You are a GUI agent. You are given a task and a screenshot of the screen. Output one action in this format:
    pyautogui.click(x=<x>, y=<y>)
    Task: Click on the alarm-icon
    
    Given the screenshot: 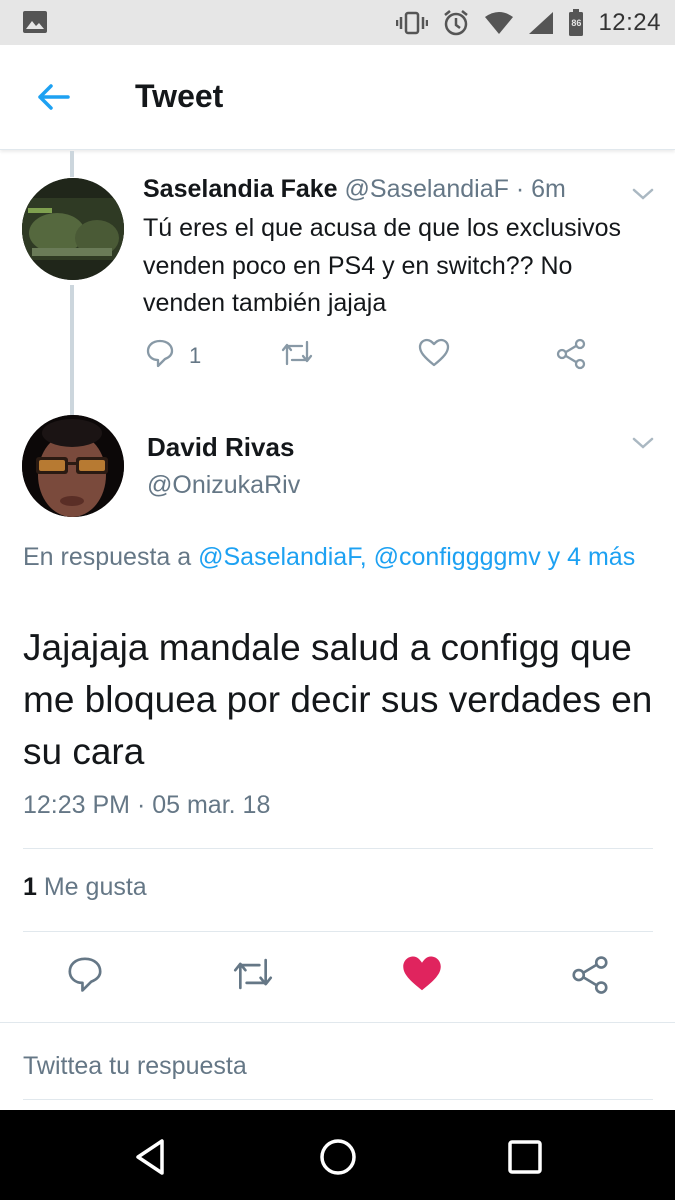 What is the action you would take?
    pyautogui.click(x=456, y=23)
    